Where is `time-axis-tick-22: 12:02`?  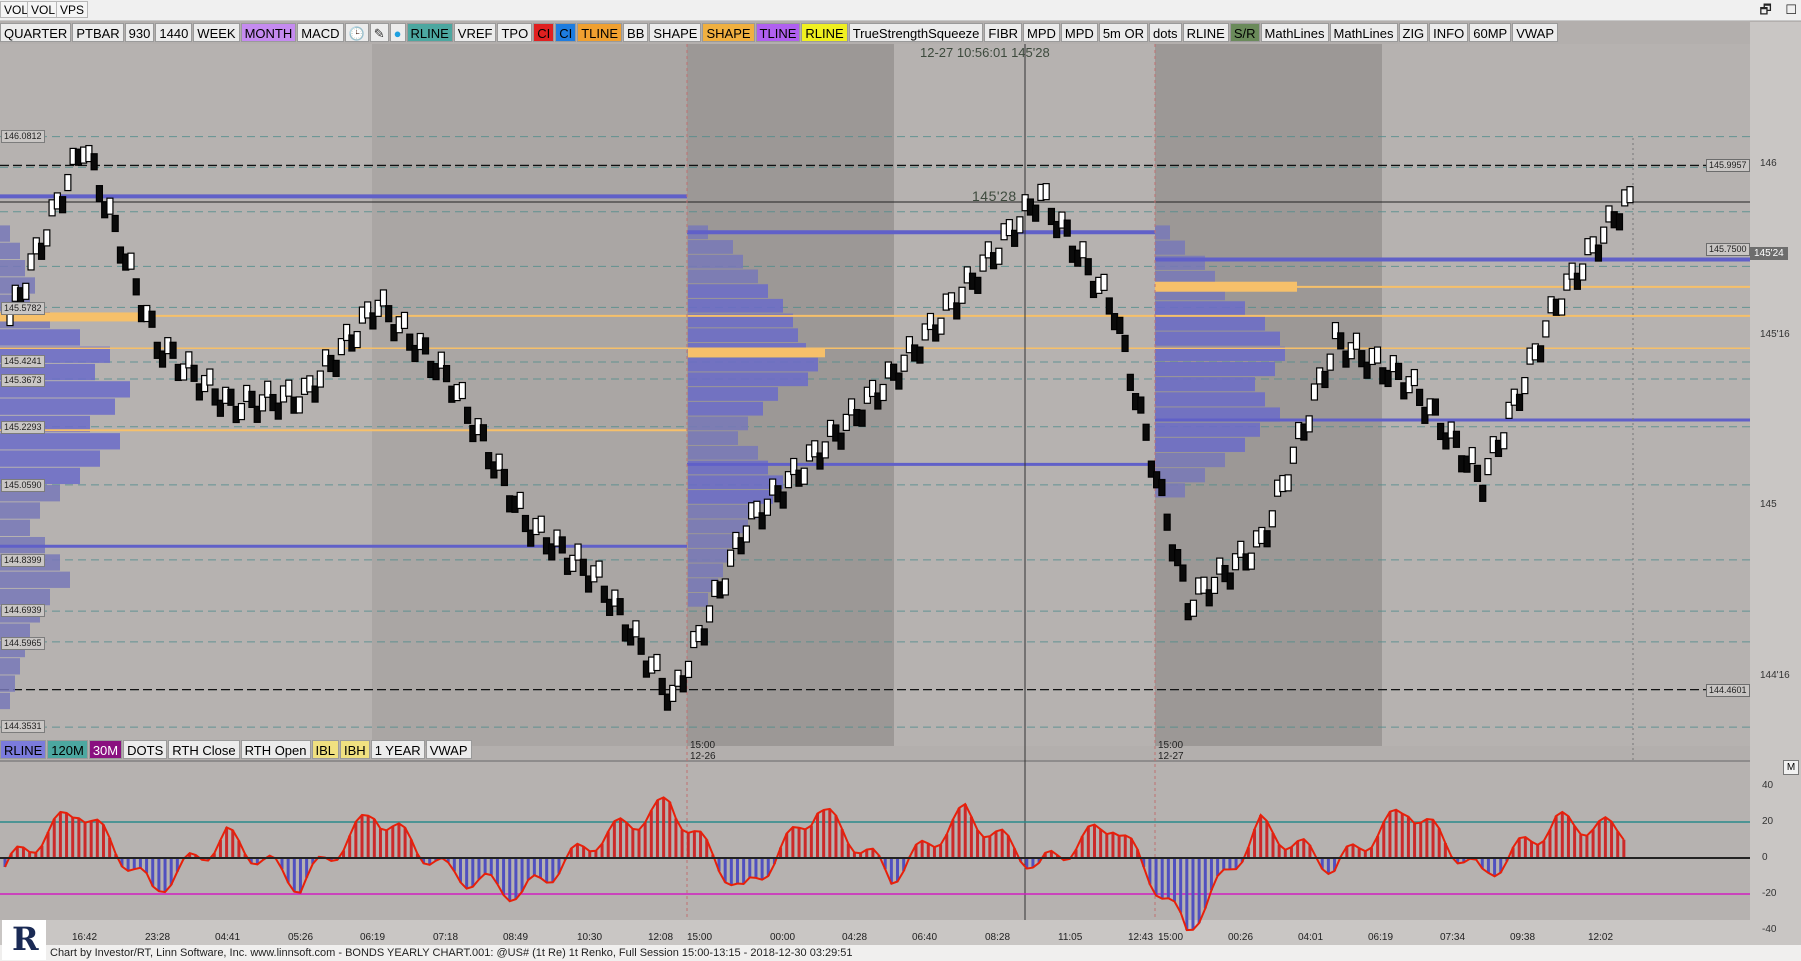 time-axis-tick-22: 12:02 is located at coordinates (1601, 937).